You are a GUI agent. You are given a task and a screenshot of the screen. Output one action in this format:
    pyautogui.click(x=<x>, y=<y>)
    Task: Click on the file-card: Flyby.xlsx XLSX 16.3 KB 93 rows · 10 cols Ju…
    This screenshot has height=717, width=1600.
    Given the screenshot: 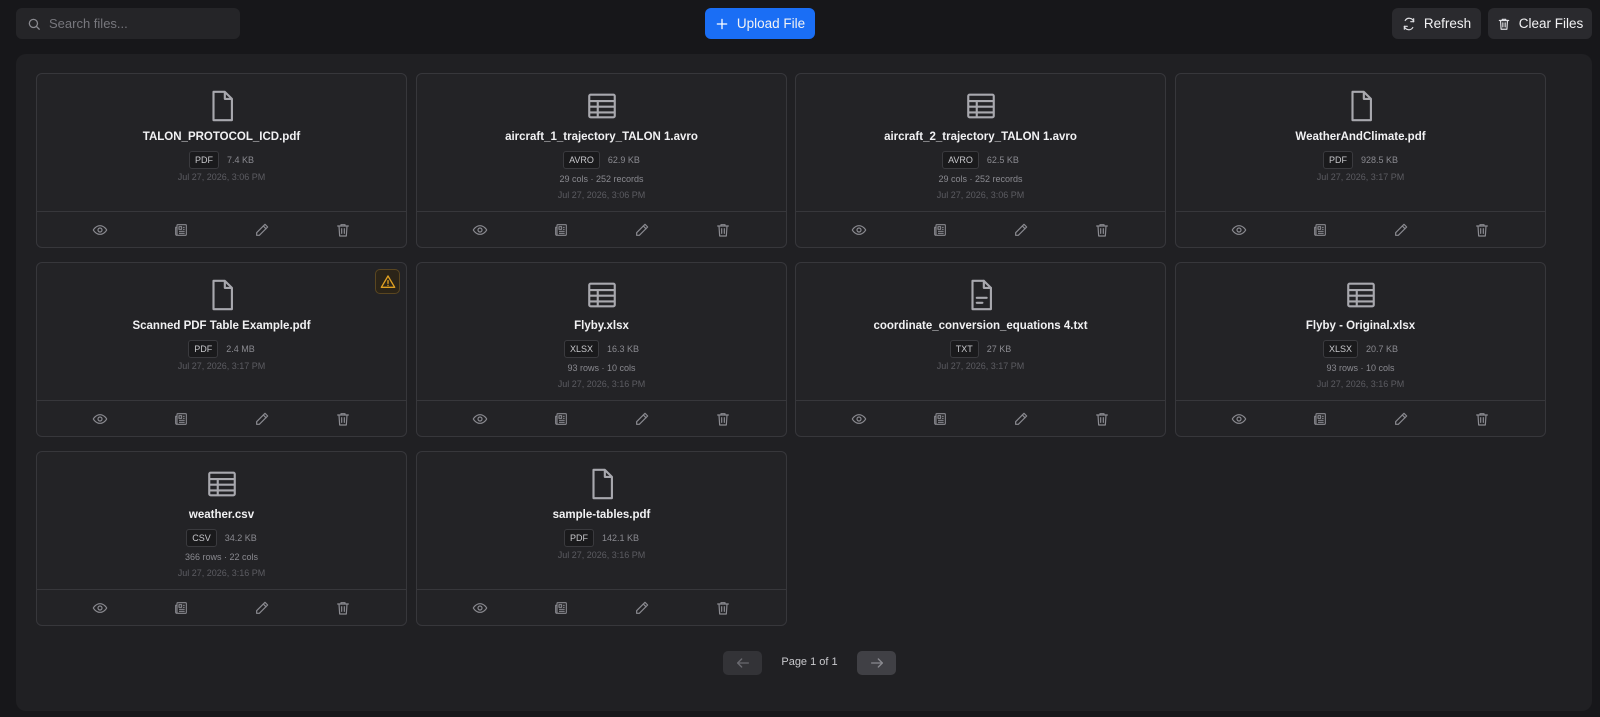 What is the action you would take?
    pyautogui.click(x=601, y=349)
    